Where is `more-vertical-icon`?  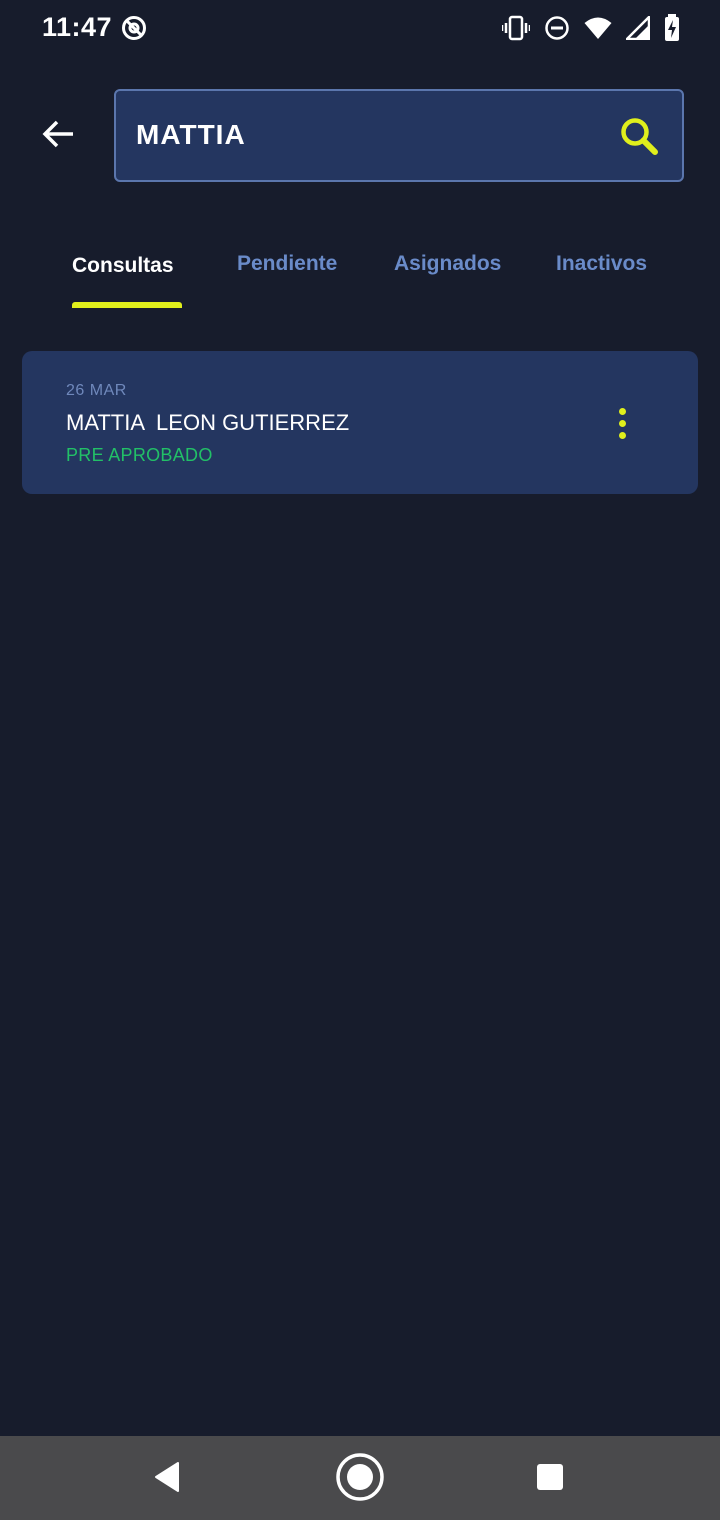
more-vertical-icon is located at coordinates (622, 423).